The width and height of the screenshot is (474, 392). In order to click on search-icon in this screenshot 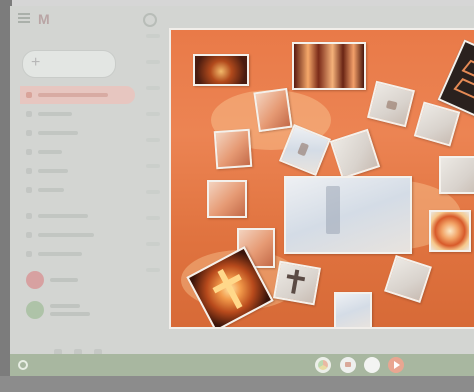, I will do `click(150, 20)`.